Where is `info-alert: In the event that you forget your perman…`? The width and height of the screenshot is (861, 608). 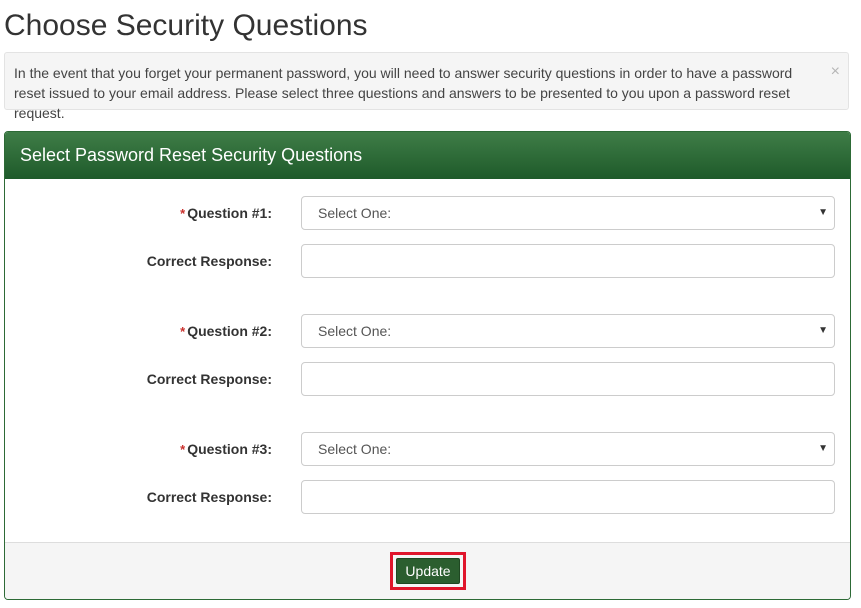 info-alert: In the event that you forget your perman… is located at coordinates (426, 86).